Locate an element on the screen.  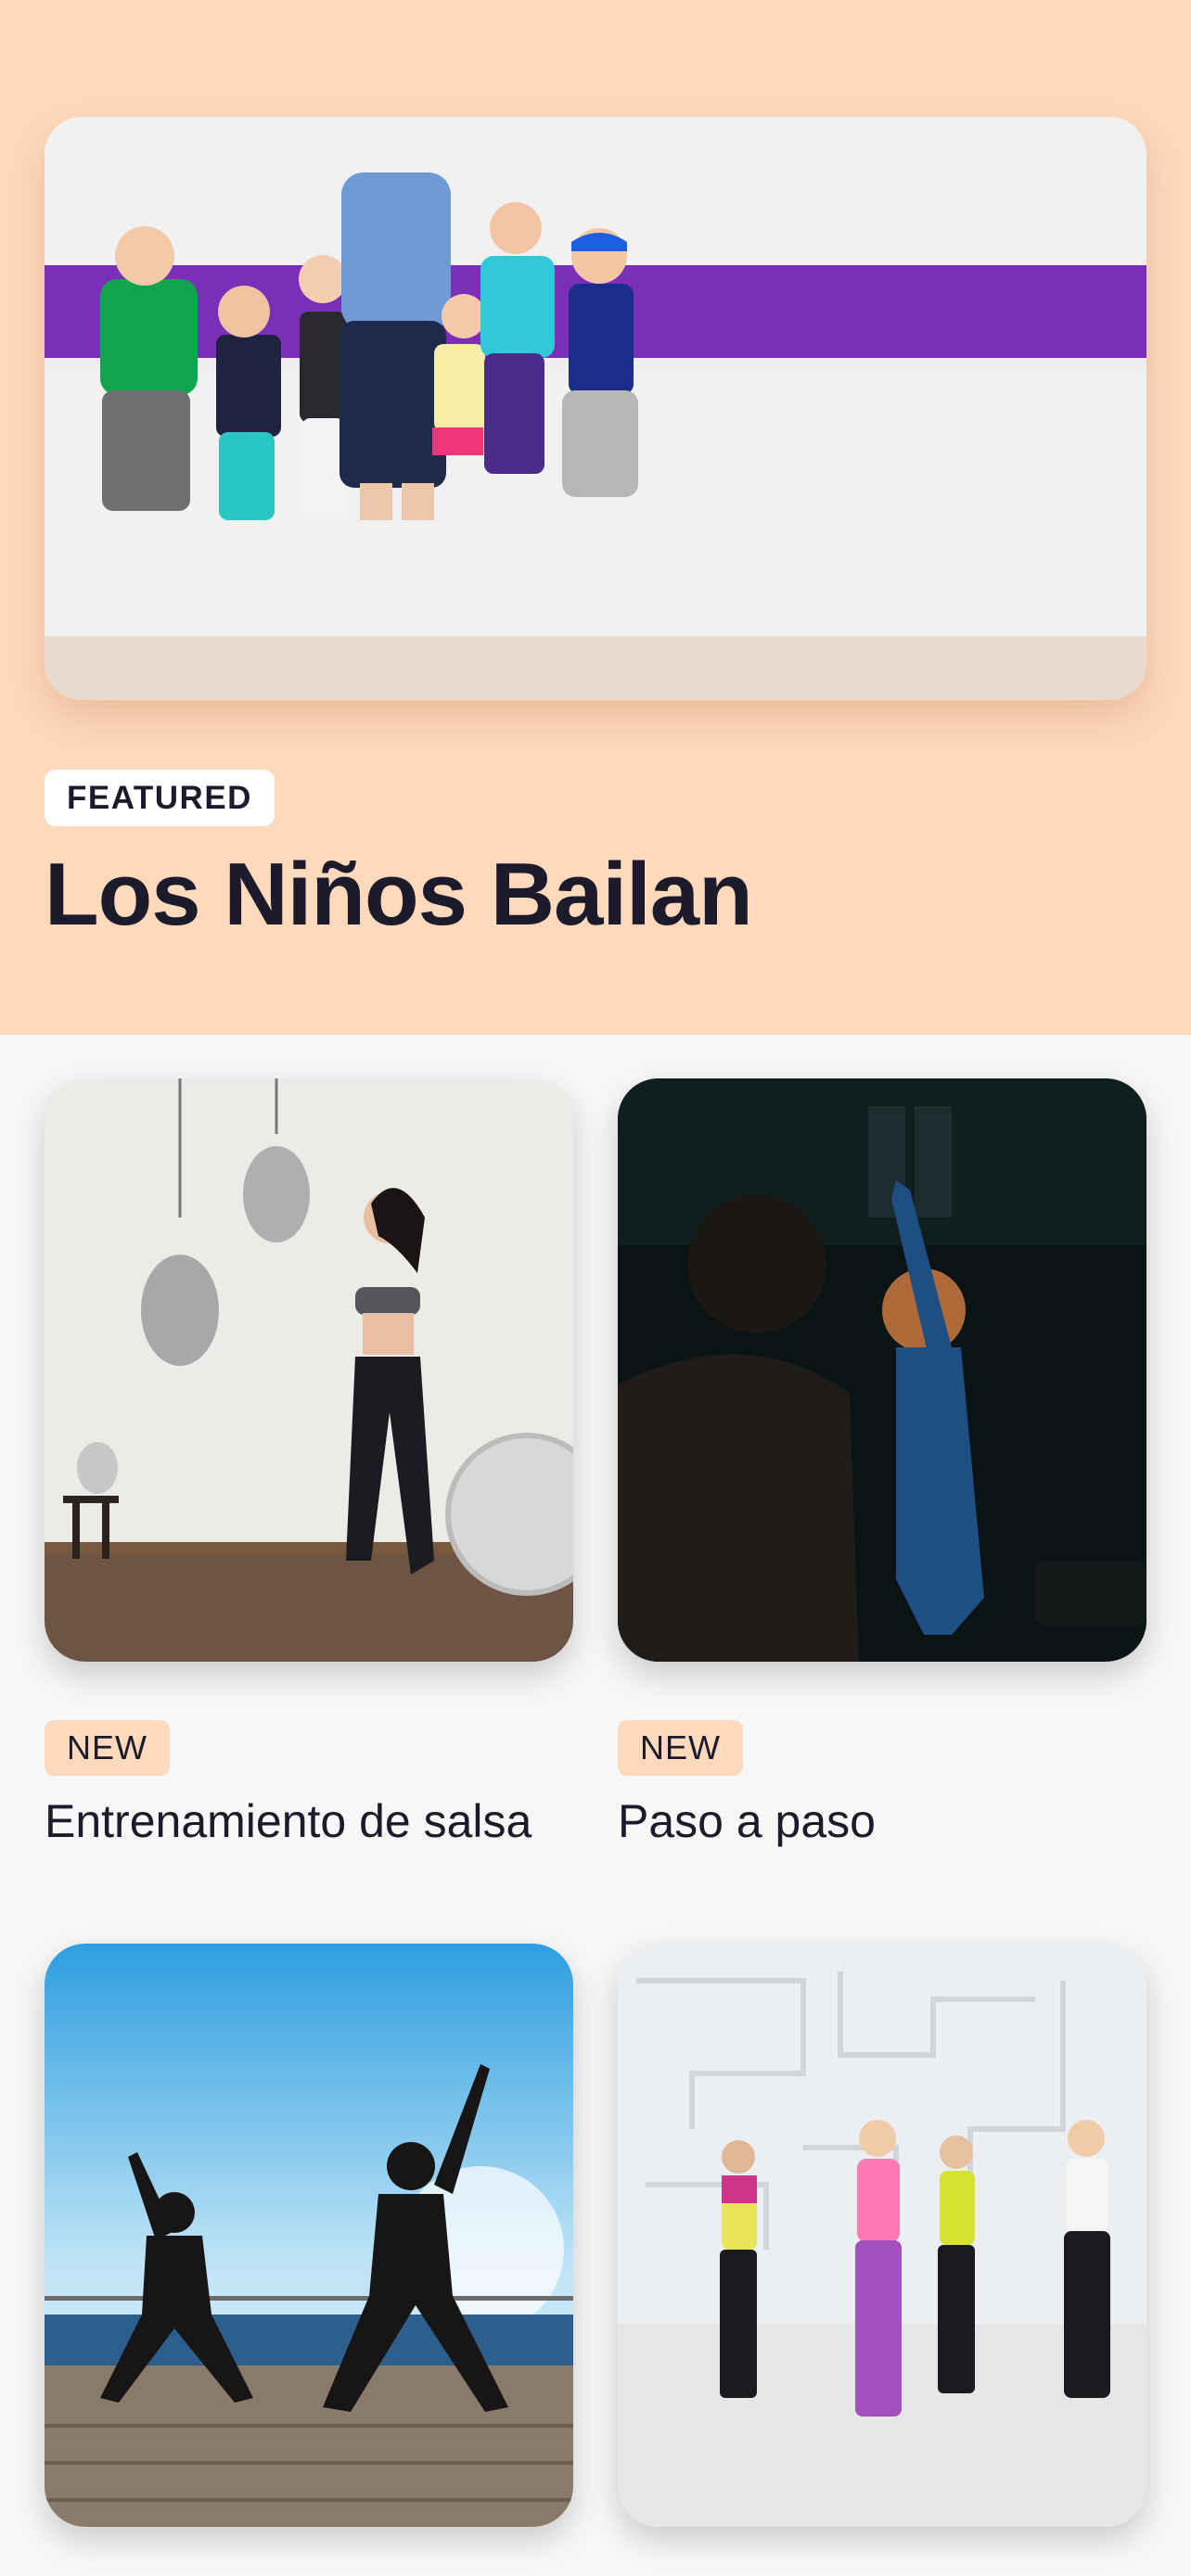
beach-dance-workout-photo is located at coordinates (309, 2235).